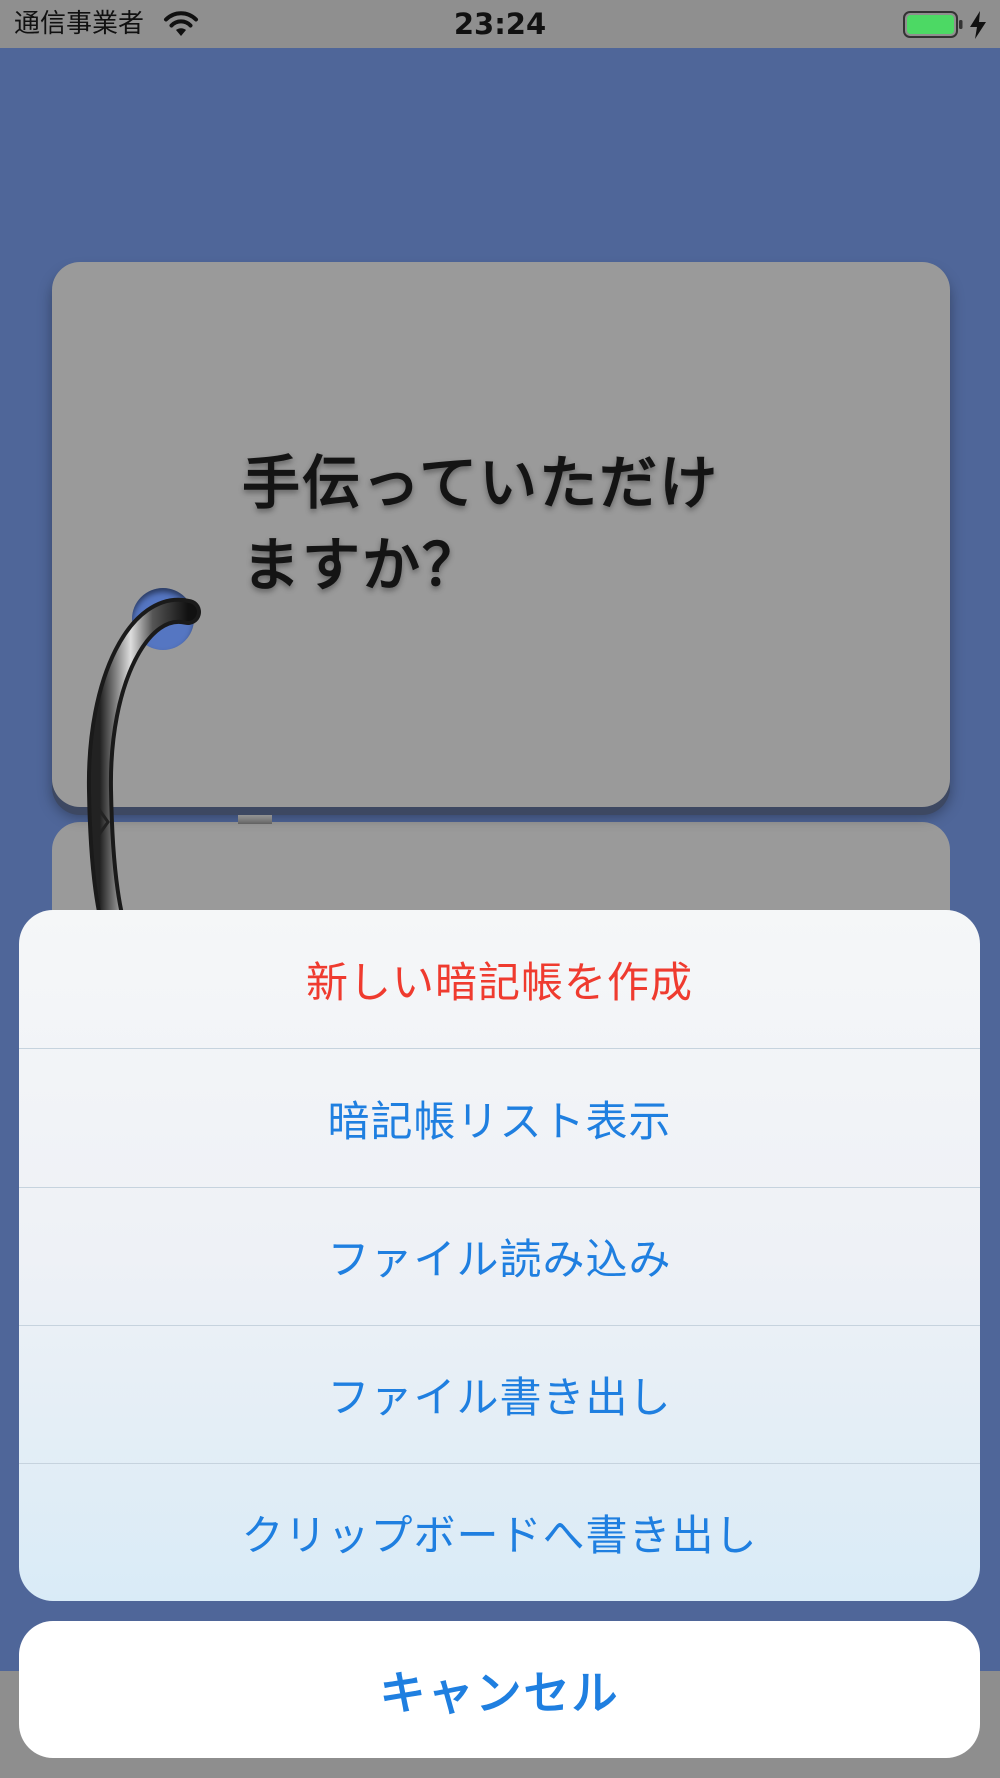 The height and width of the screenshot is (1778, 1000). What do you see at coordinates (499, 1532) in the screenshot?
I see `export-clipboard-button: クリップボードへ書き出し` at bounding box center [499, 1532].